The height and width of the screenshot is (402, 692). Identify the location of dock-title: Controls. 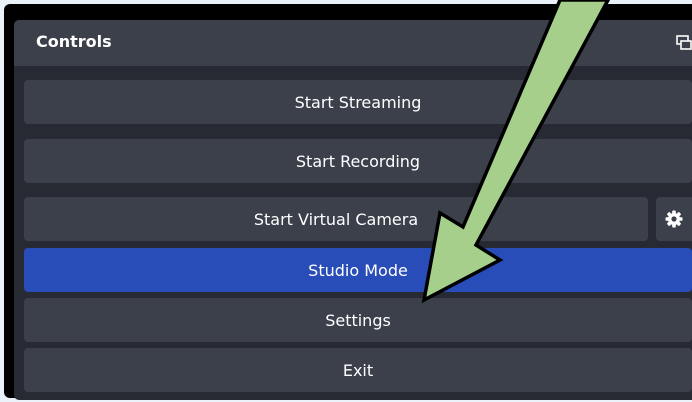
(74, 41).